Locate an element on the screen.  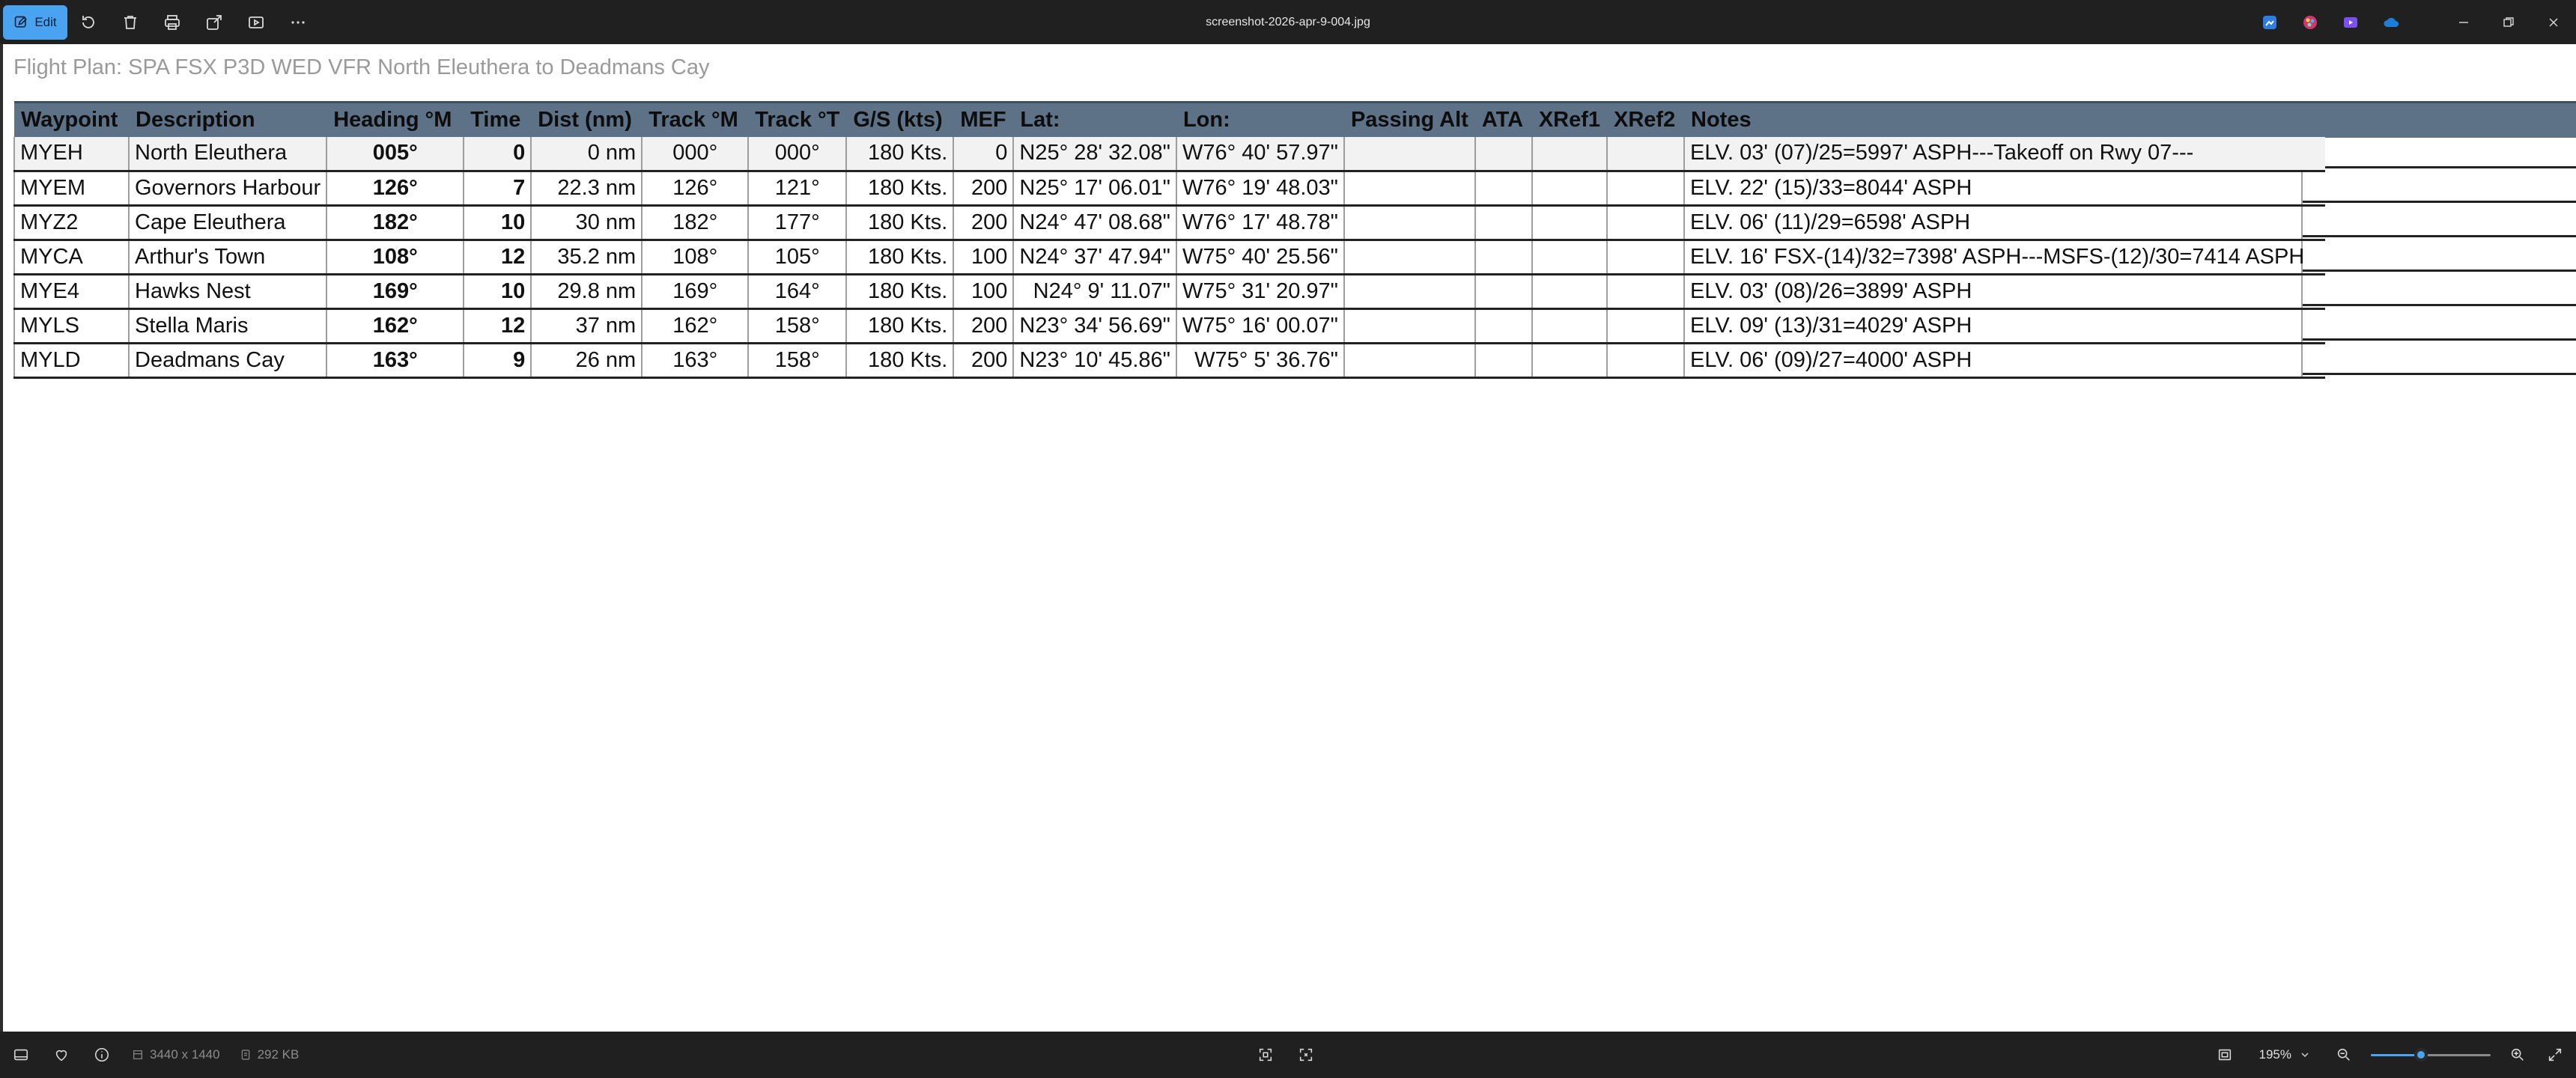
cell-track-t: 121° is located at coordinates (797, 189).